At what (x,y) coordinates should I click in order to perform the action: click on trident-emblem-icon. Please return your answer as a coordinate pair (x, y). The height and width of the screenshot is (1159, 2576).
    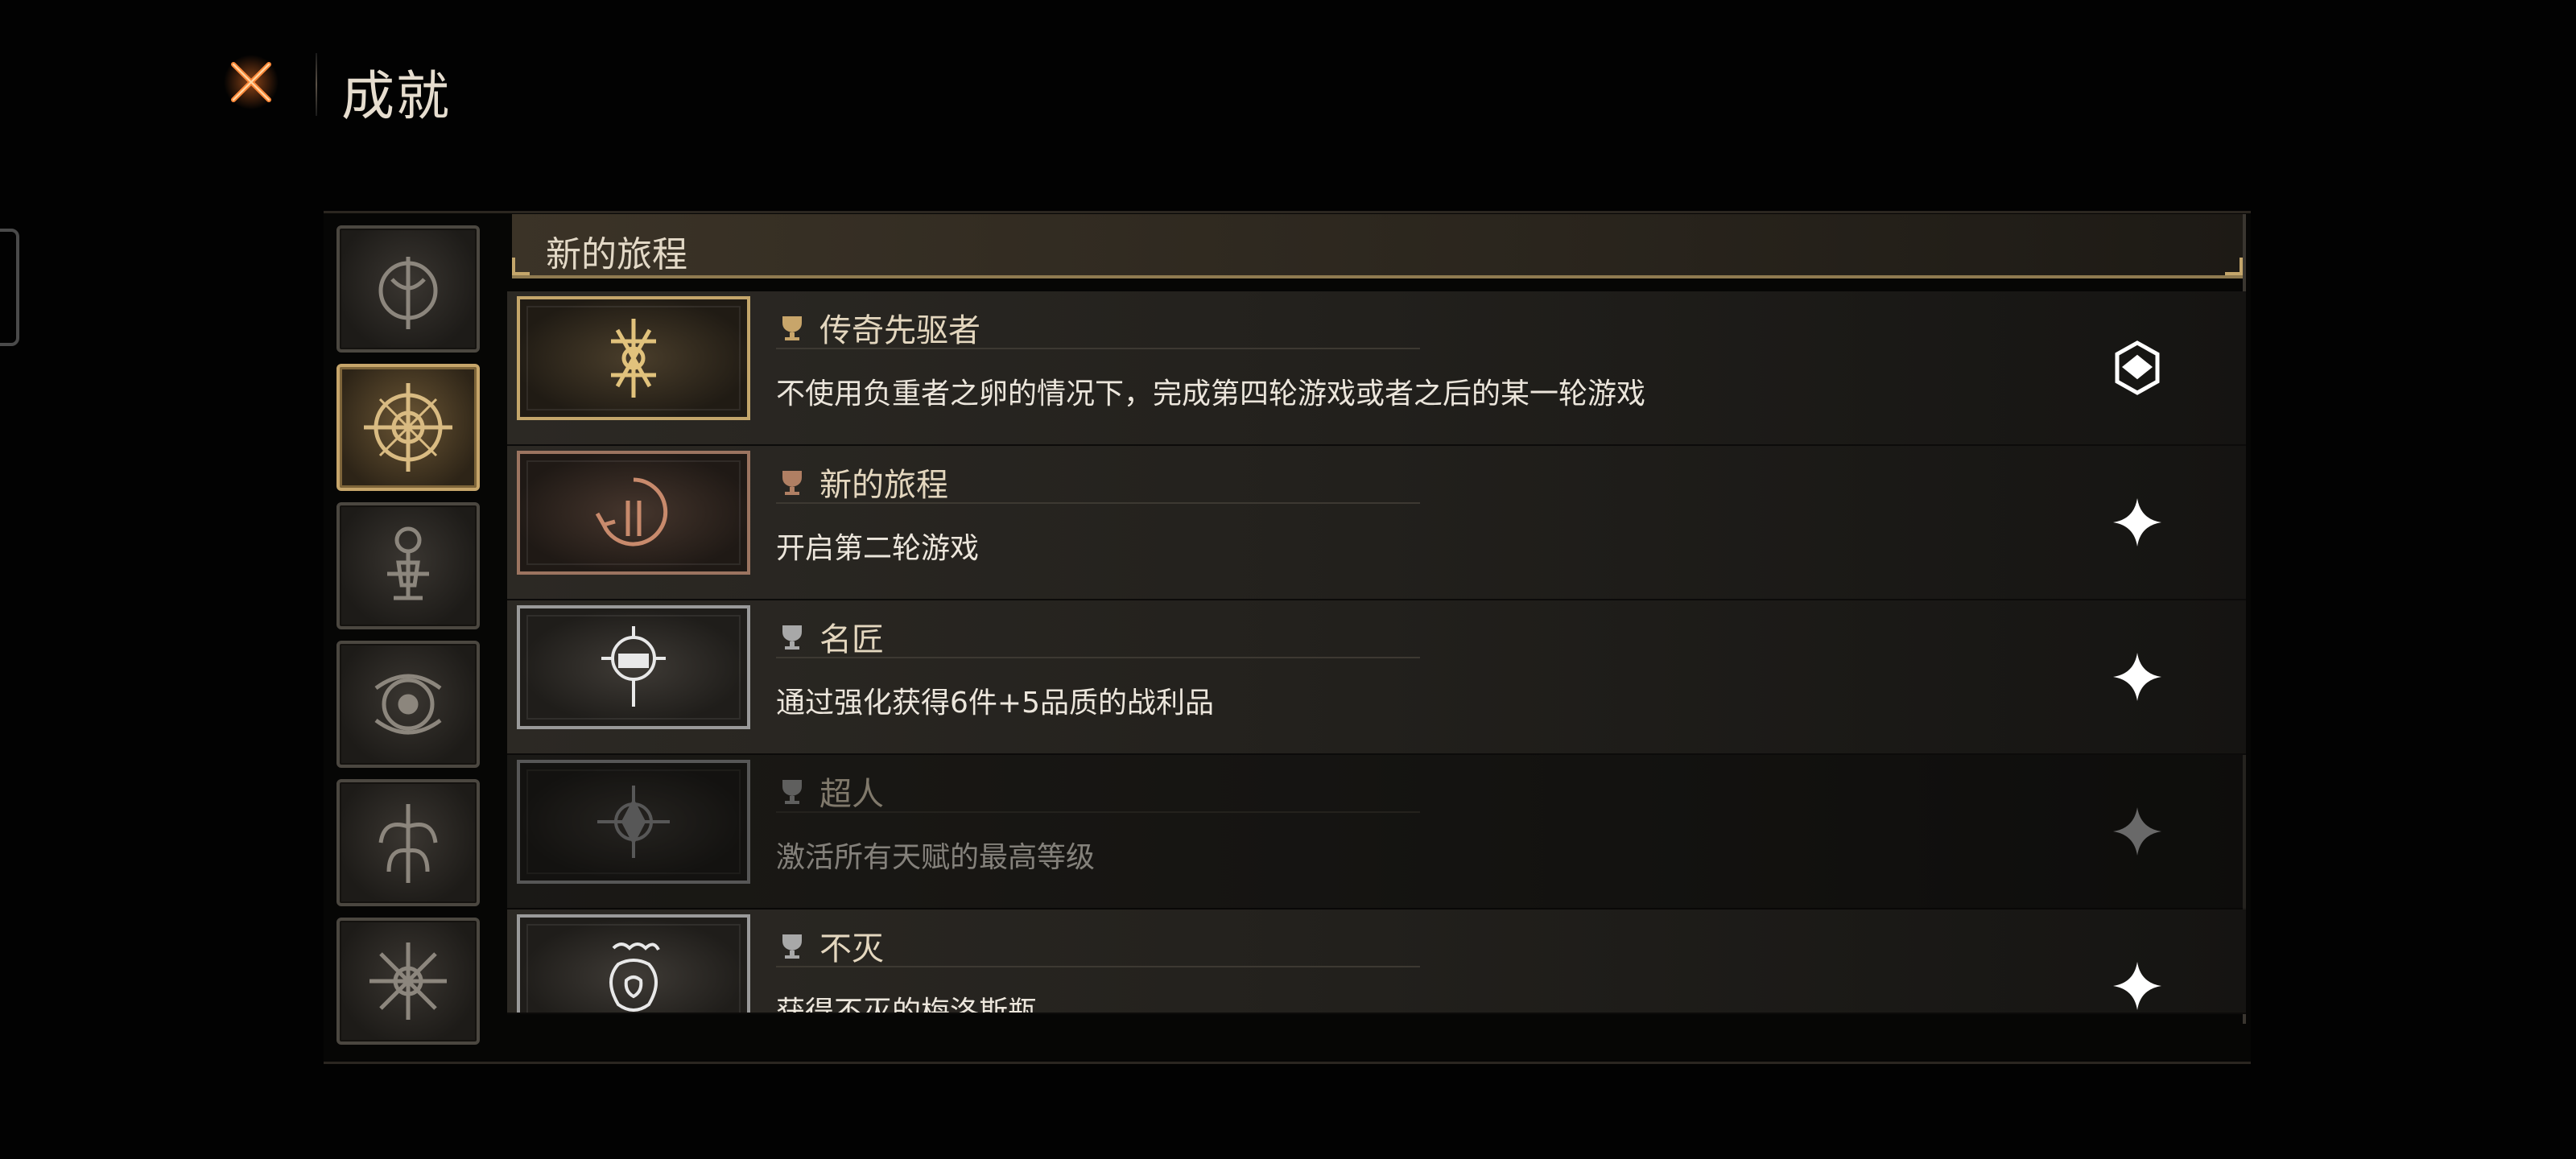
    Looking at the image, I should click on (408, 293).